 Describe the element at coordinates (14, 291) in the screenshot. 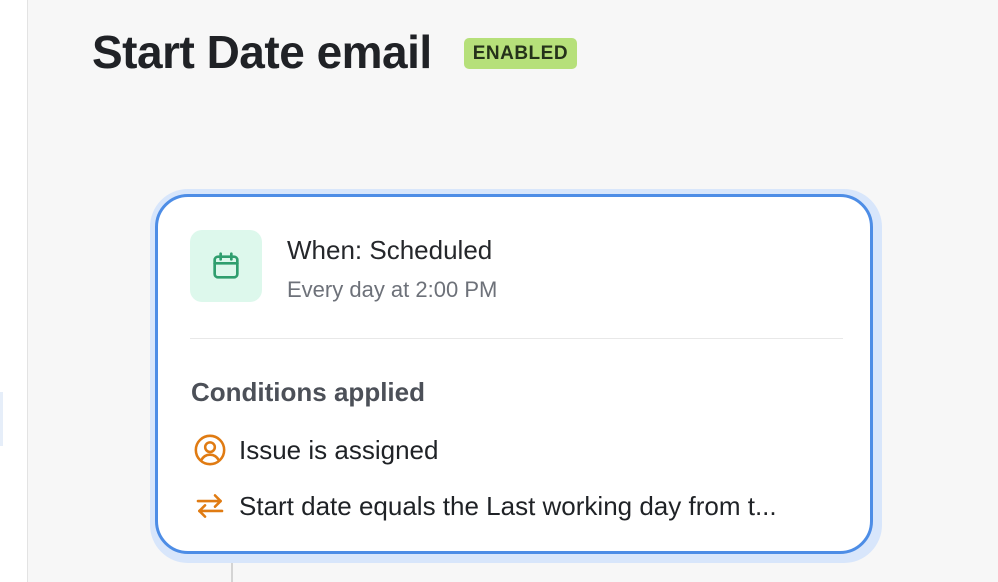

I see `left-panel-edge` at that location.